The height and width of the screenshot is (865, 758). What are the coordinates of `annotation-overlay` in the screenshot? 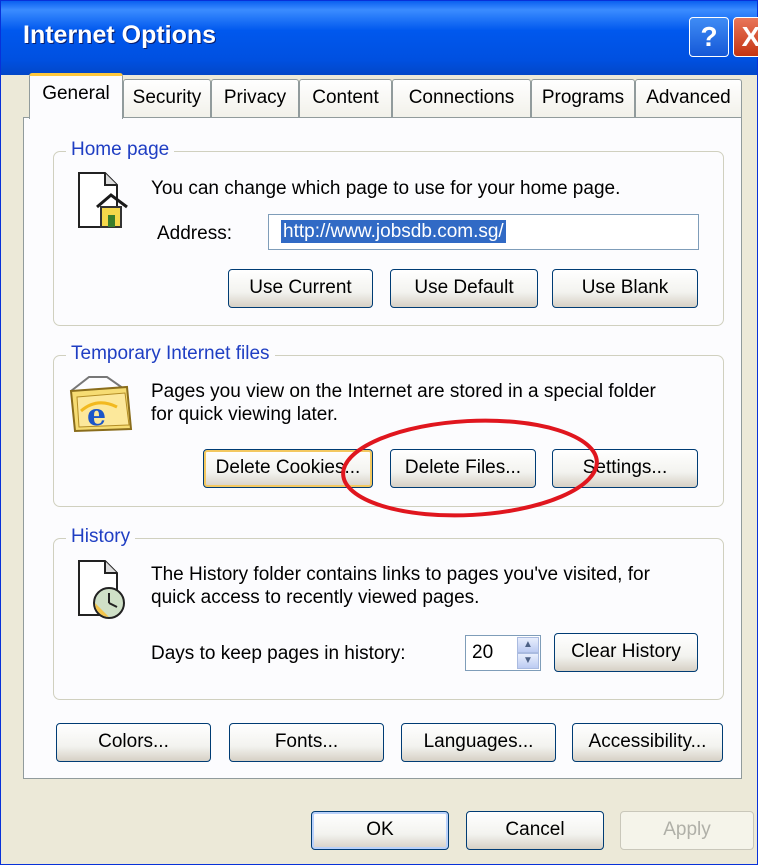 It's located at (470, 468).